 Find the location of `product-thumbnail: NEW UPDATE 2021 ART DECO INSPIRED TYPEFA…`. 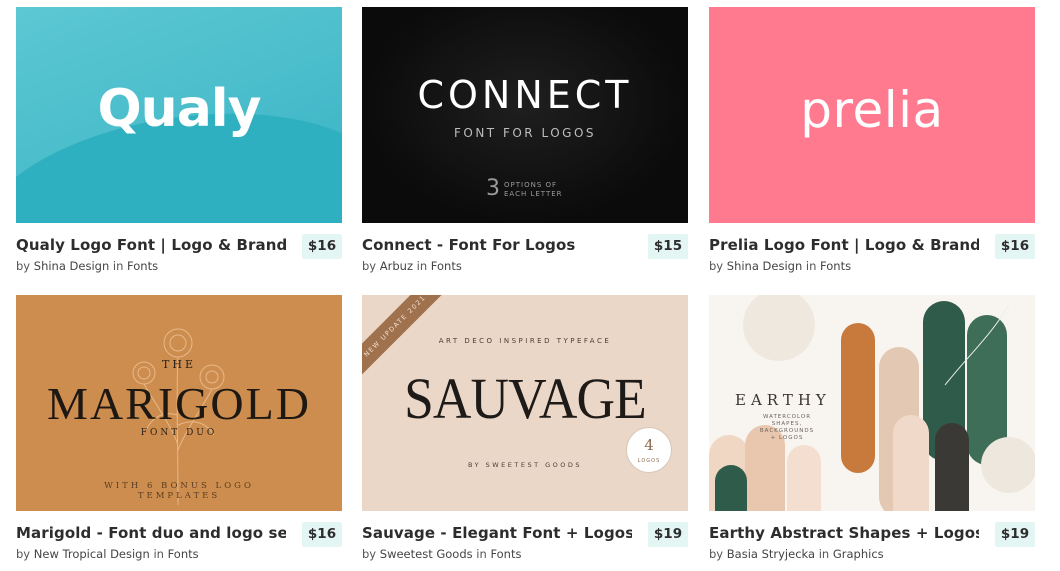

product-thumbnail: NEW UPDATE 2021 ART DECO INSPIRED TYPEFA… is located at coordinates (525, 403).